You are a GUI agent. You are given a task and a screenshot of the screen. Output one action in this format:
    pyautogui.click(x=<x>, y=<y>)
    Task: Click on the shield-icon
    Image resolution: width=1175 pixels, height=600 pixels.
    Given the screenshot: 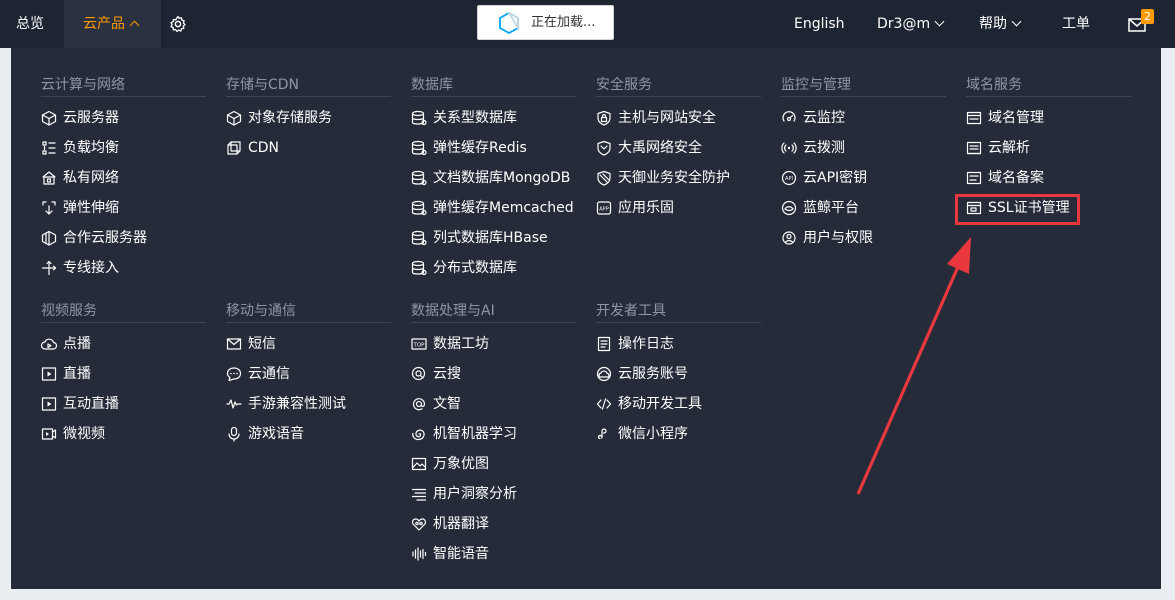 What is the action you would take?
    pyautogui.click(x=604, y=148)
    